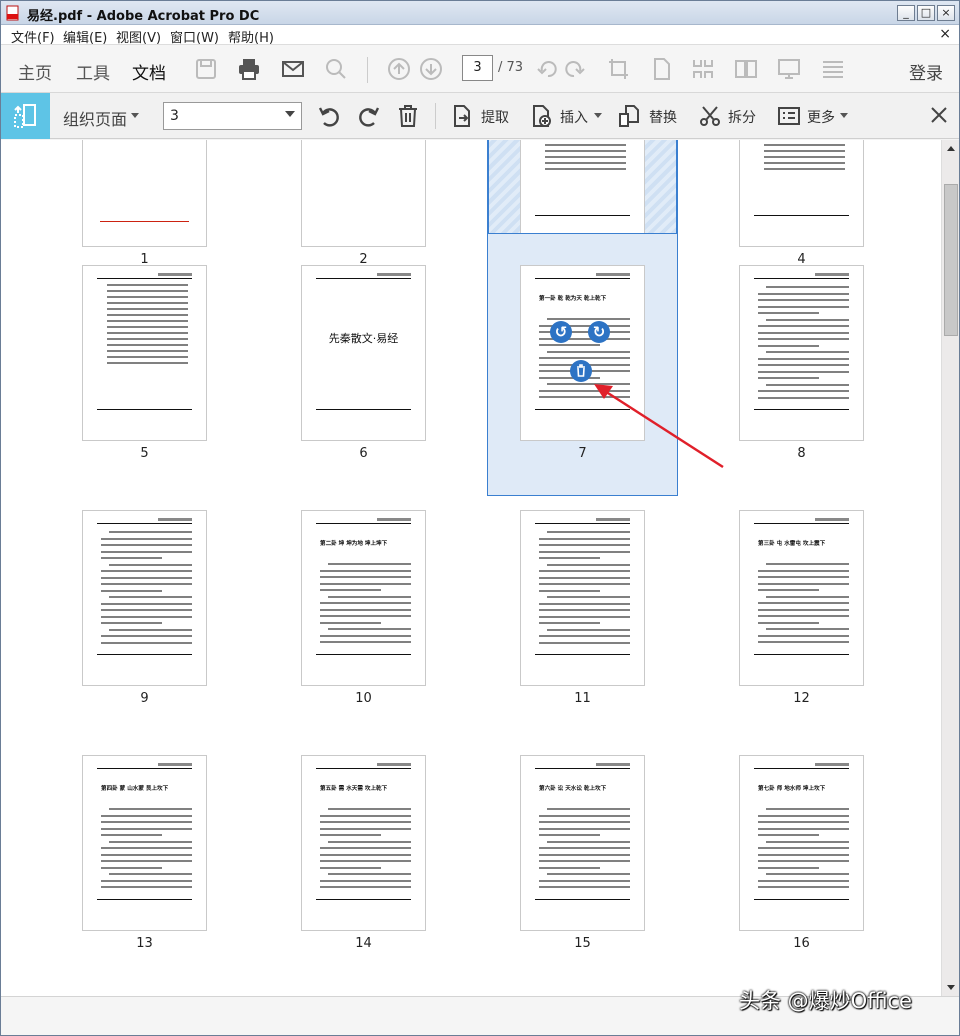  Describe the element at coordinates (801, 598) in the screenshot. I see `page-thumbnail: 第三卦 屯 水雷屯 坎上震下` at that location.